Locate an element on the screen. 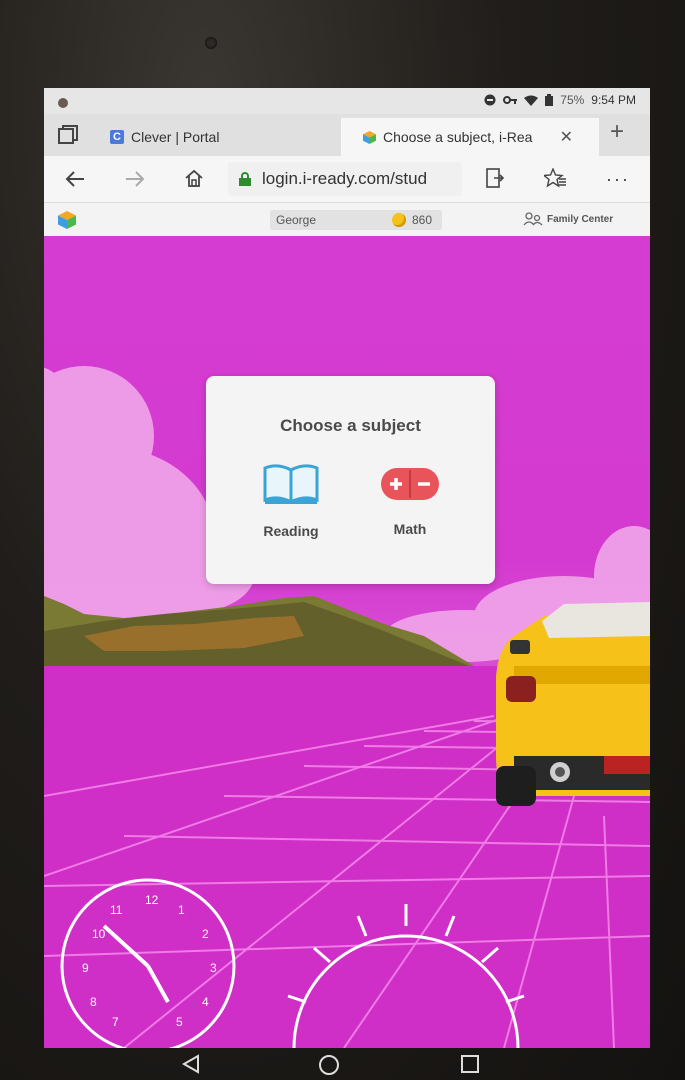 The width and height of the screenshot is (685, 1080). tab-clever-portal: C Clever | Portal is located at coordinates (220, 137).